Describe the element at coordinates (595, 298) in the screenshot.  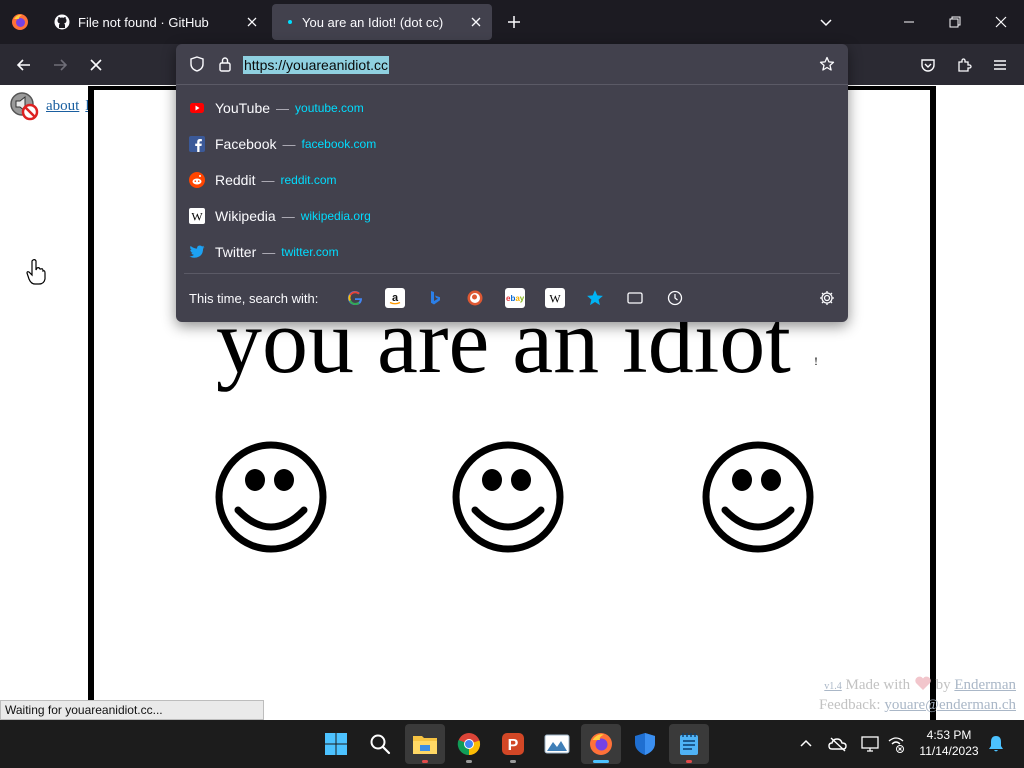
I see `bookmarks-icon` at that location.